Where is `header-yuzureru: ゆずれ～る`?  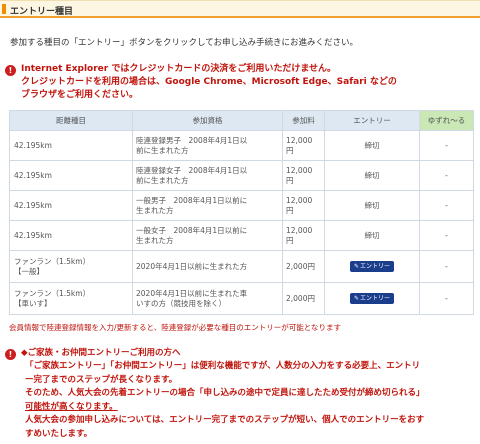
header-yuzureru: ゆずれ～る is located at coordinates (446, 120).